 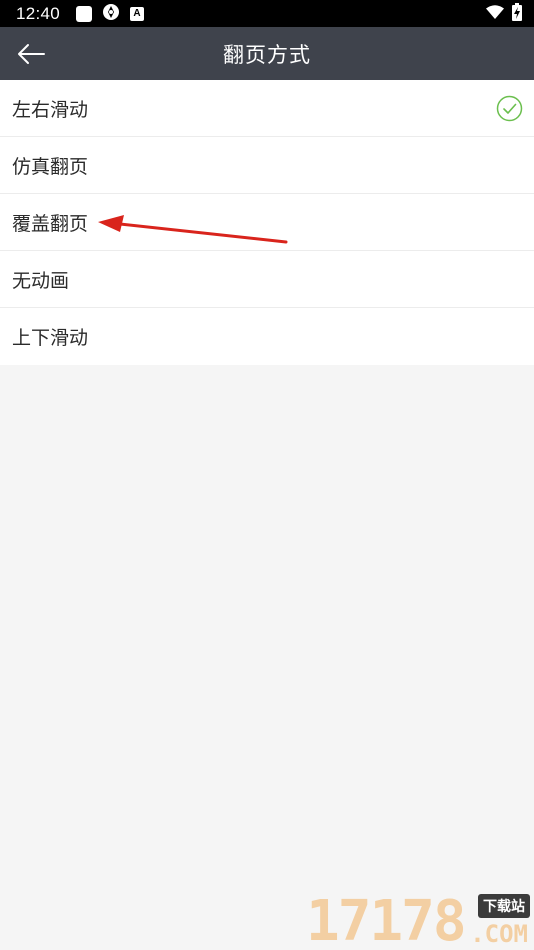 What do you see at coordinates (50, 166) in the screenshot?
I see `option-label: 仿真翻页` at bounding box center [50, 166].